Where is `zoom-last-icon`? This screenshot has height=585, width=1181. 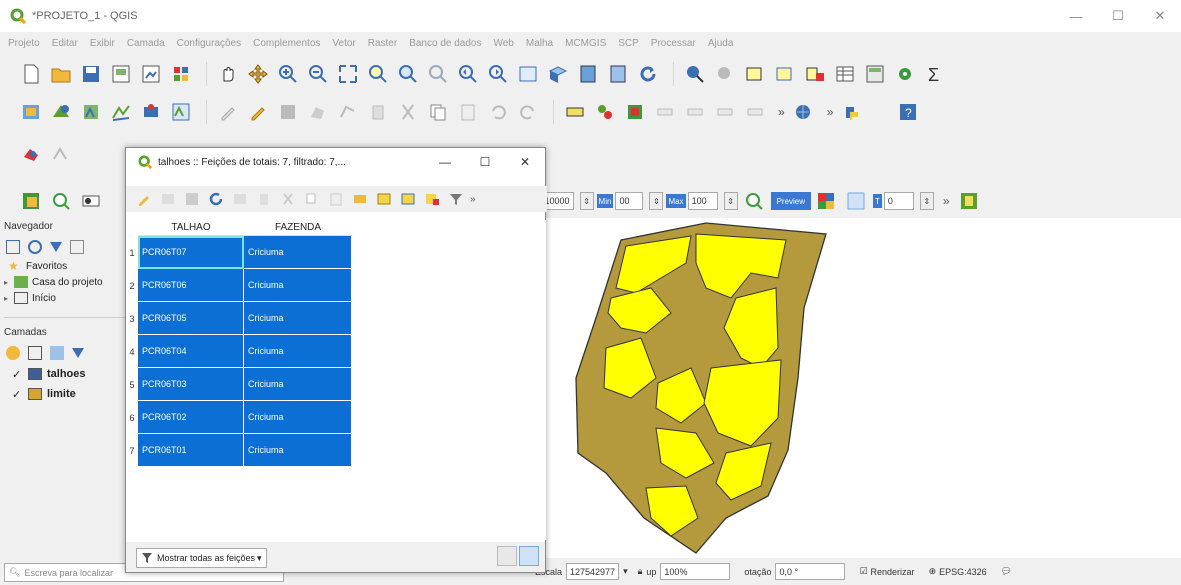
zoom-last-icon is located at coordinates (468, 74).